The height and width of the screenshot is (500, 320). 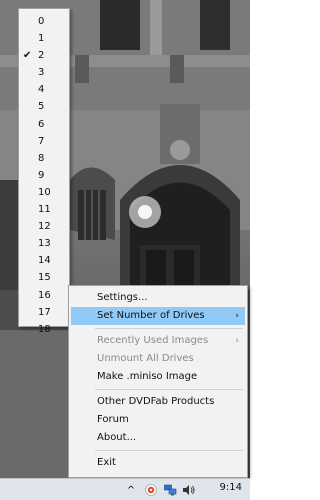 What do you see at coordinates (151, 490) in the screenshot?
I see `dvdfab-tray-icon` at bounding box center [151, 490].